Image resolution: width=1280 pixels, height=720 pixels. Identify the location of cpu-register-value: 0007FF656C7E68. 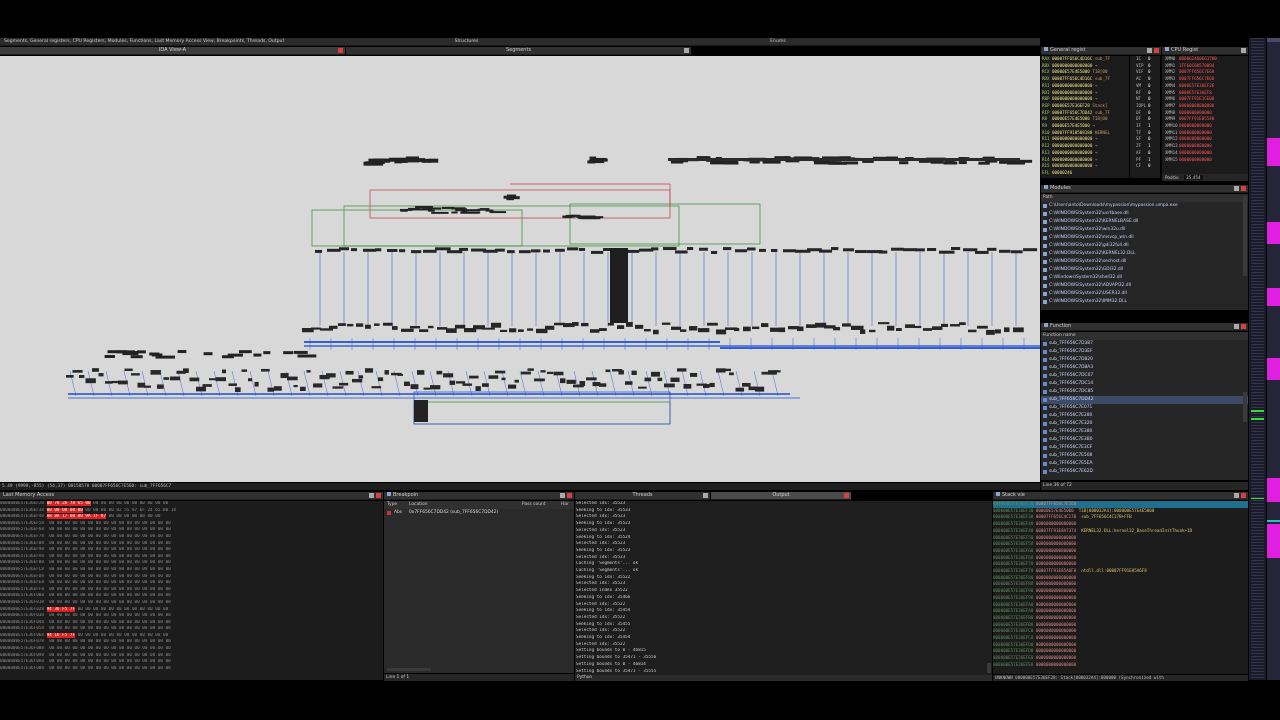
(1196, 71).